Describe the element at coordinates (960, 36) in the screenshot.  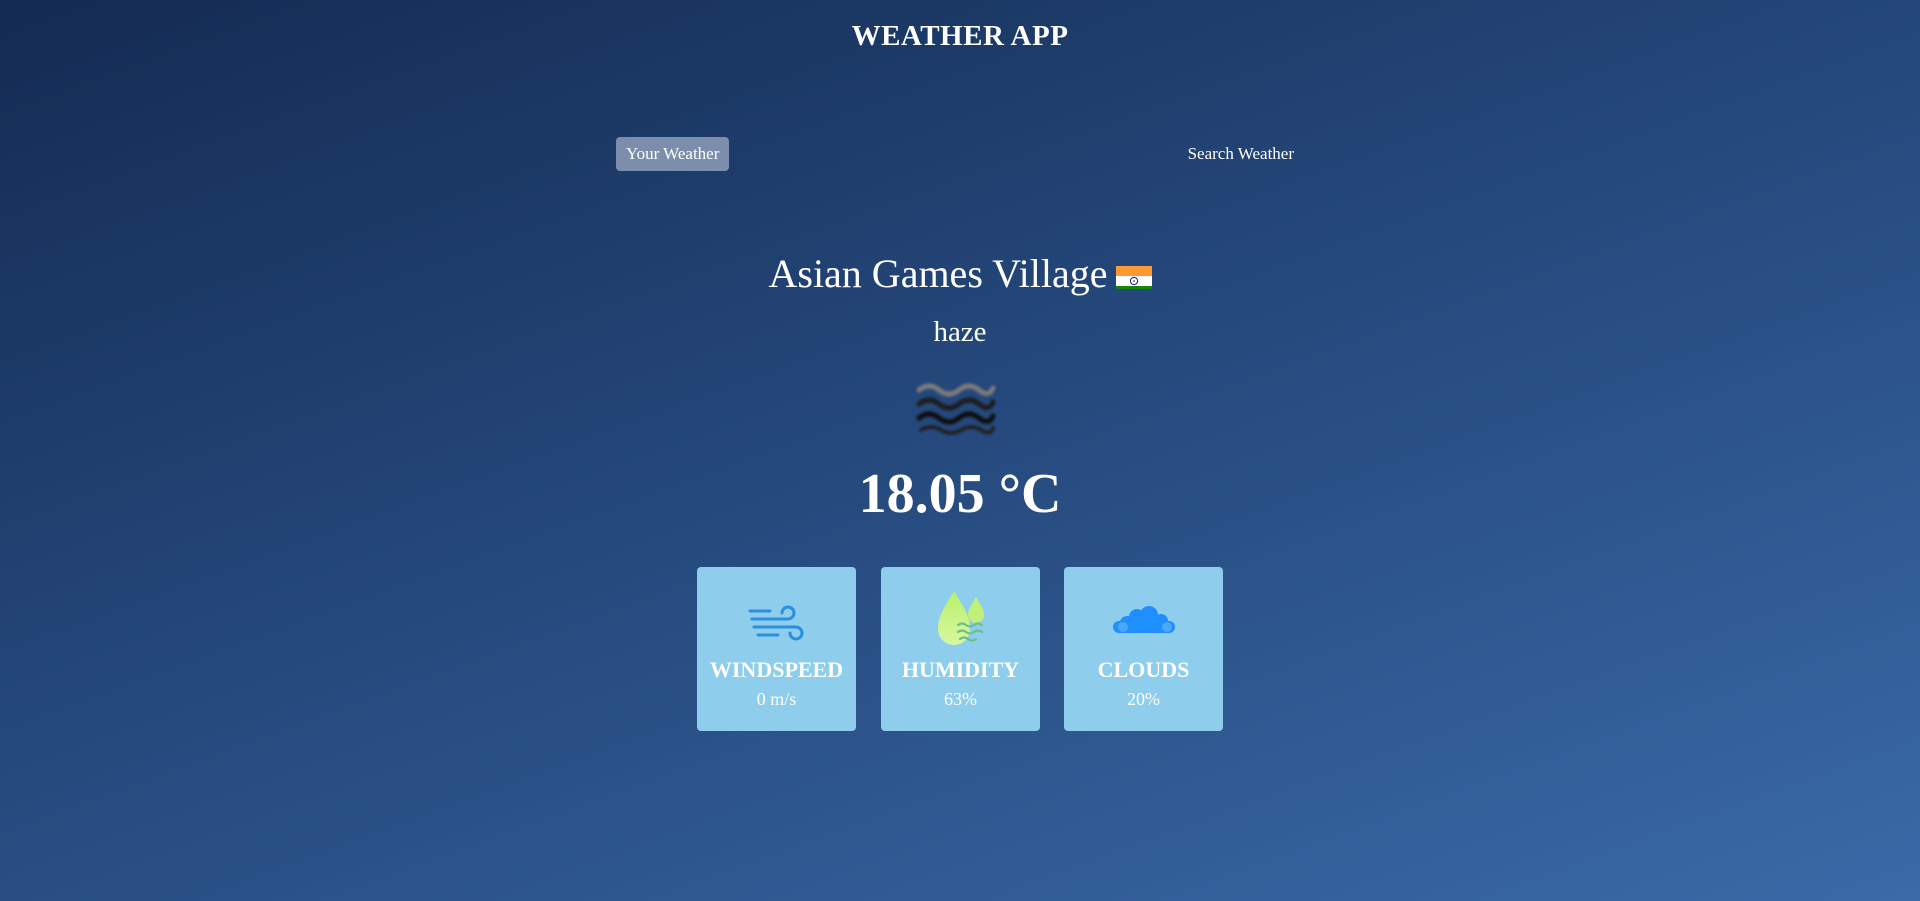
I see `app-title: WEATHER APP` at that location.